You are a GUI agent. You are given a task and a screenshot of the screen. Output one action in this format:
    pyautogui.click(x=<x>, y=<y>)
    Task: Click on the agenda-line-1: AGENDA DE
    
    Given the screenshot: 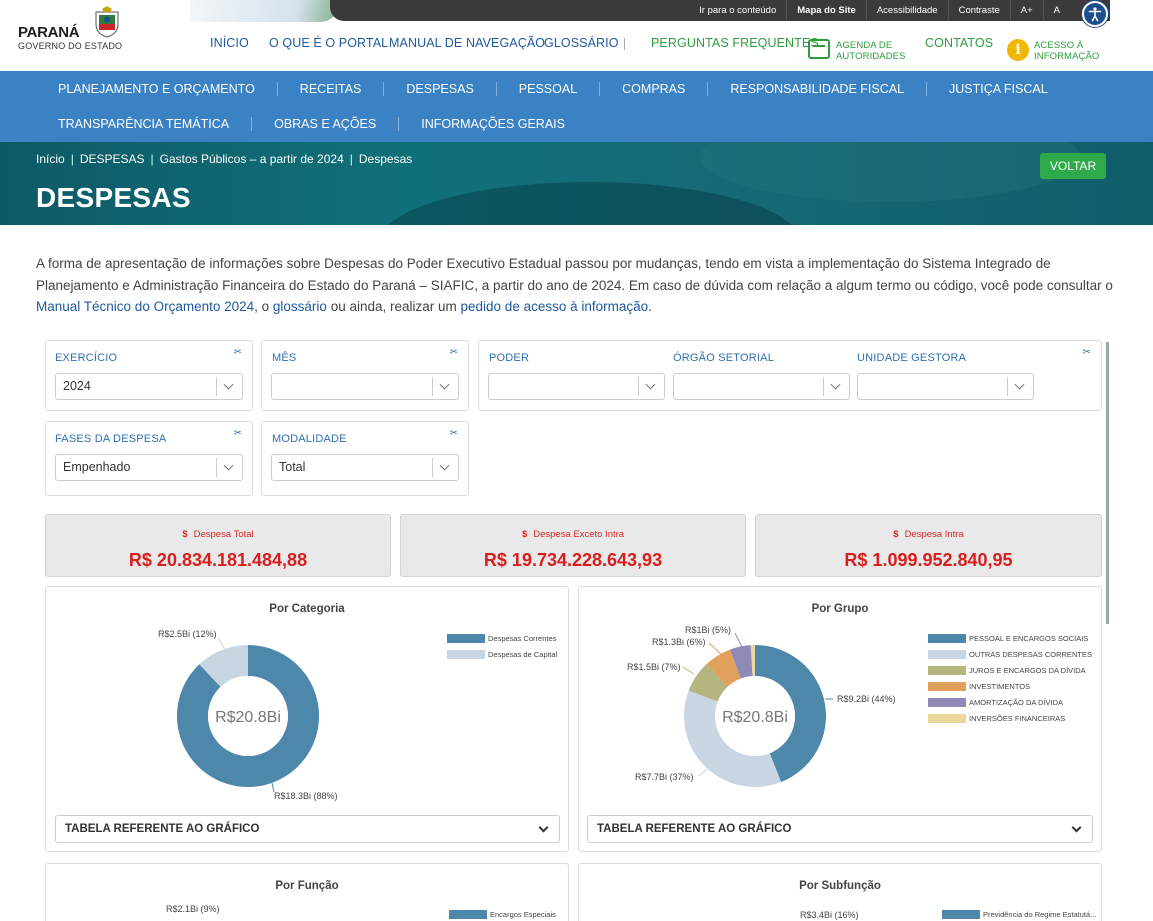 What is the action you would take?
    pyautogui.click(x=864, y=45)
    